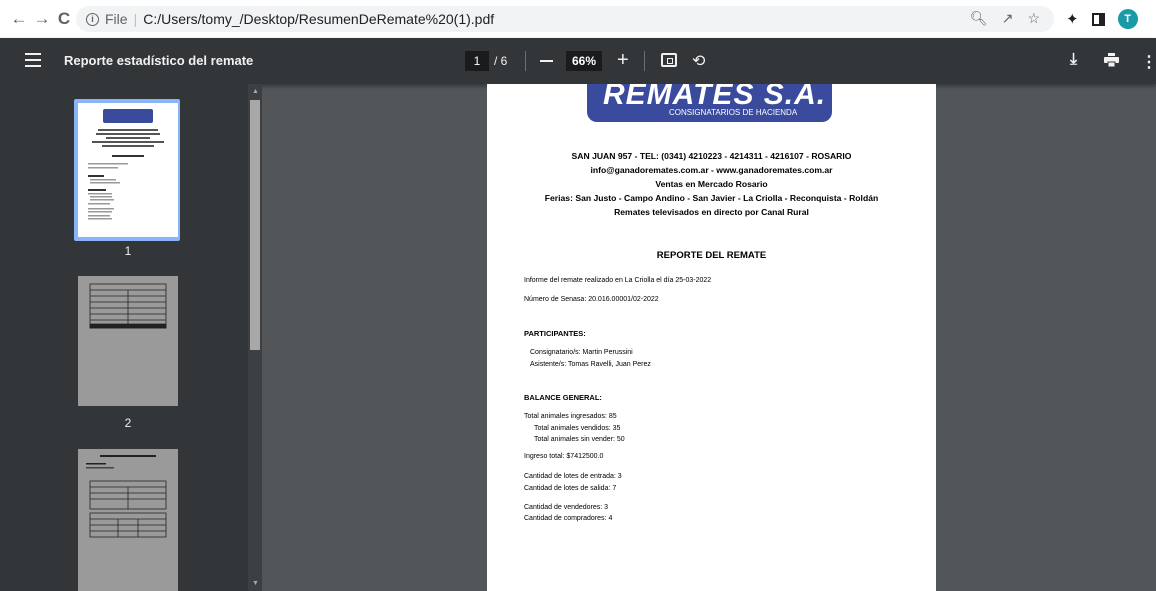  I want to click on zoom-in-icon: +, so click(623, 60).